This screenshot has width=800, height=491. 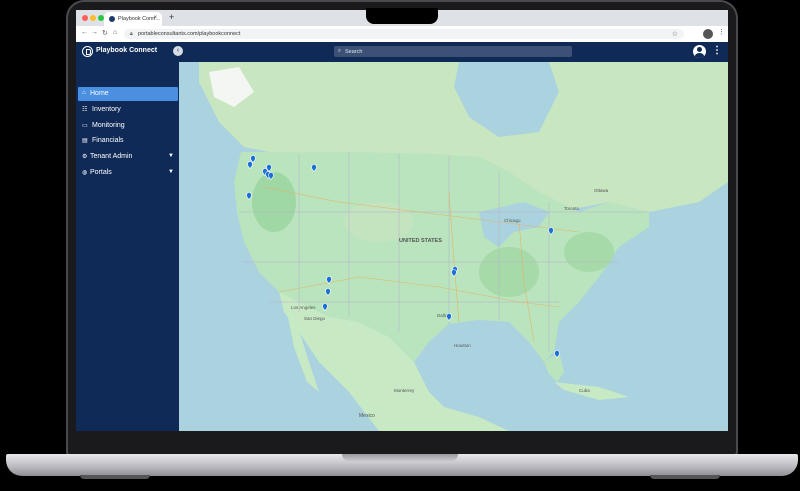 What do you see at coordinates (354, 51) in the screenshot?
I see `search-placeholder: Search` at bounding box center [354, 51].